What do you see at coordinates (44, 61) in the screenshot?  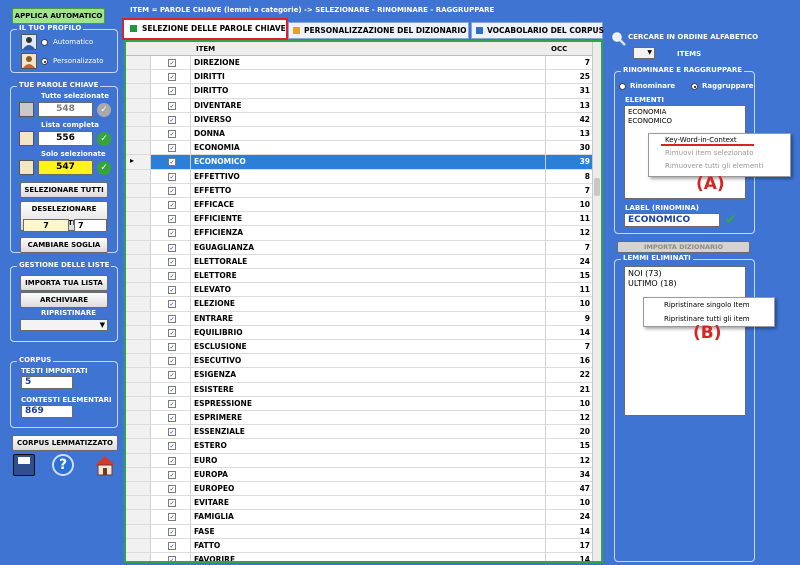 I see `profile-custom-radio` at bounding box center [44, 61].